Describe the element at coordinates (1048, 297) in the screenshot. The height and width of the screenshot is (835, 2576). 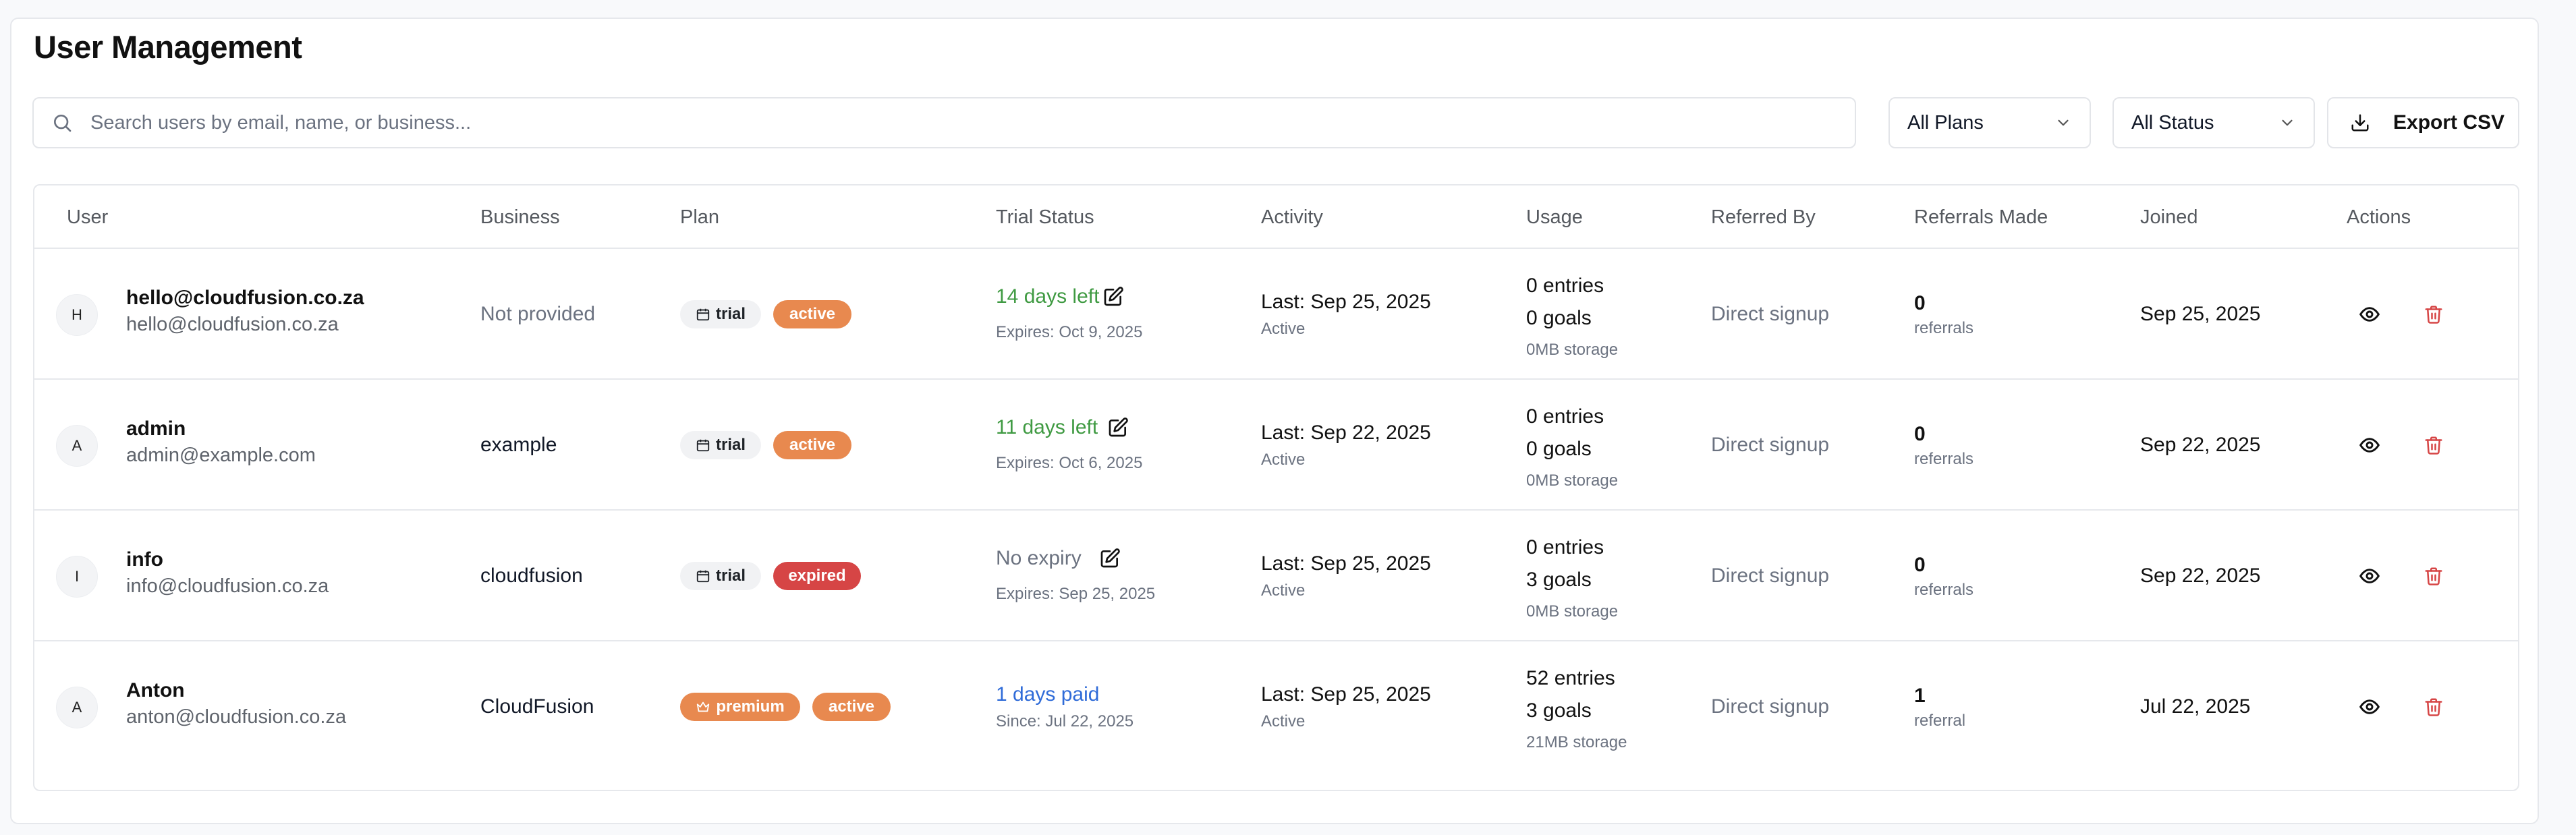
I see `trial-status-text: 14 days left` at that location.